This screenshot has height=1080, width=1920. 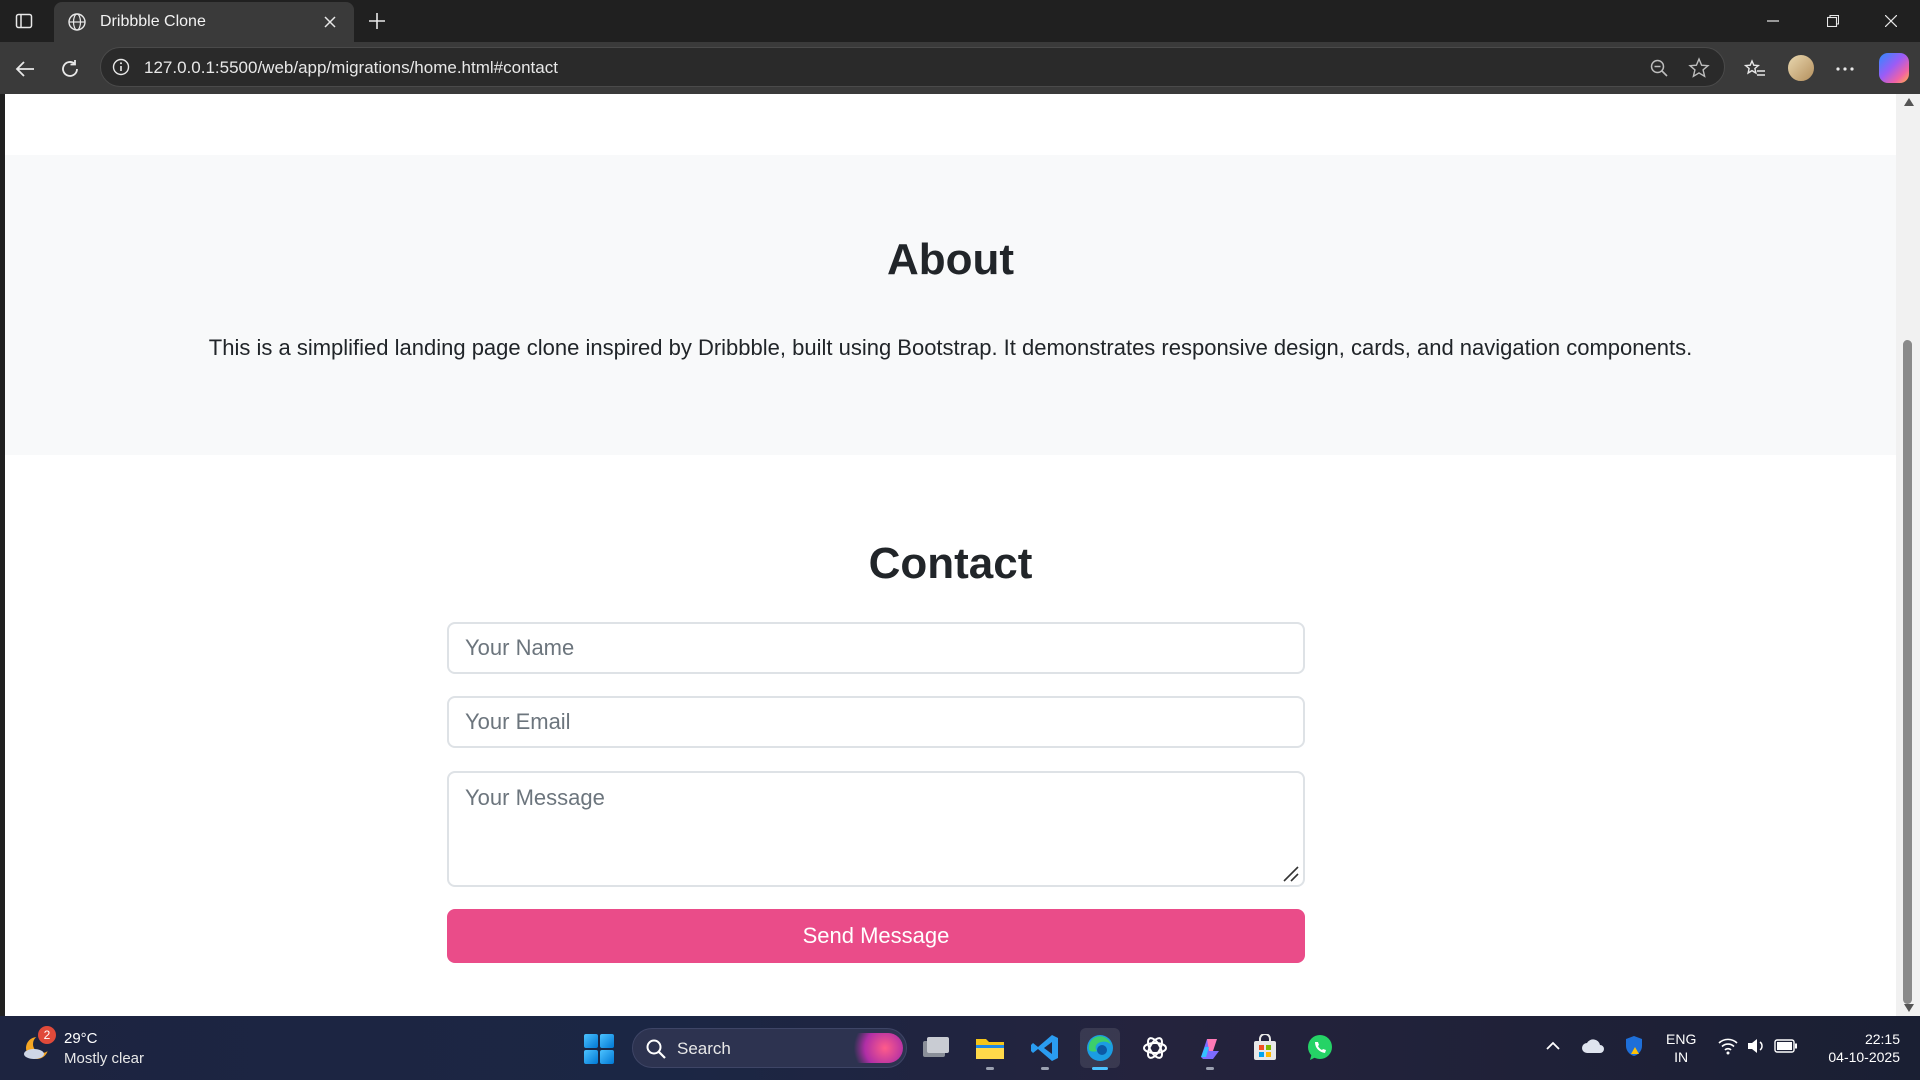 What do you see at coordinates (25, 69) in the screenshot?
I see `back-icon` at bounding box center [25, 69].